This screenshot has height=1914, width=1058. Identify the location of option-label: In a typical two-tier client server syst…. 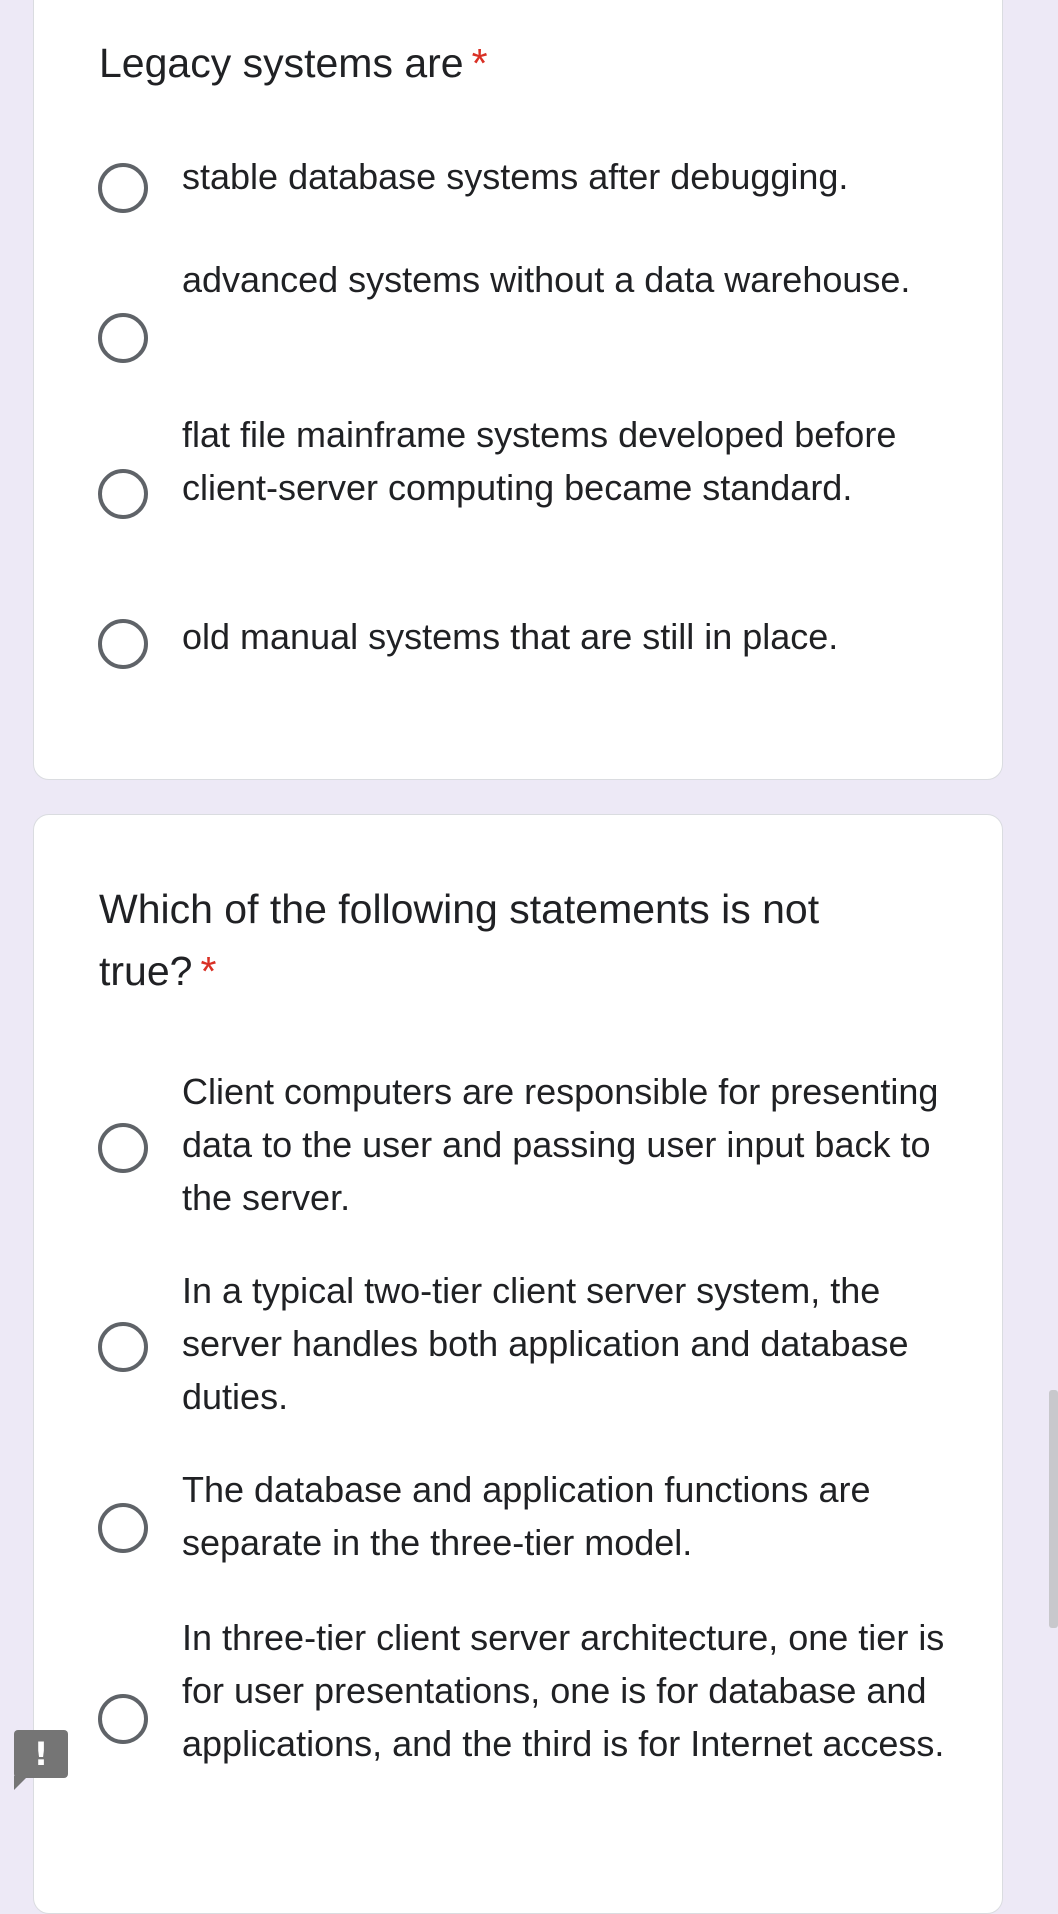
(545, 1343).